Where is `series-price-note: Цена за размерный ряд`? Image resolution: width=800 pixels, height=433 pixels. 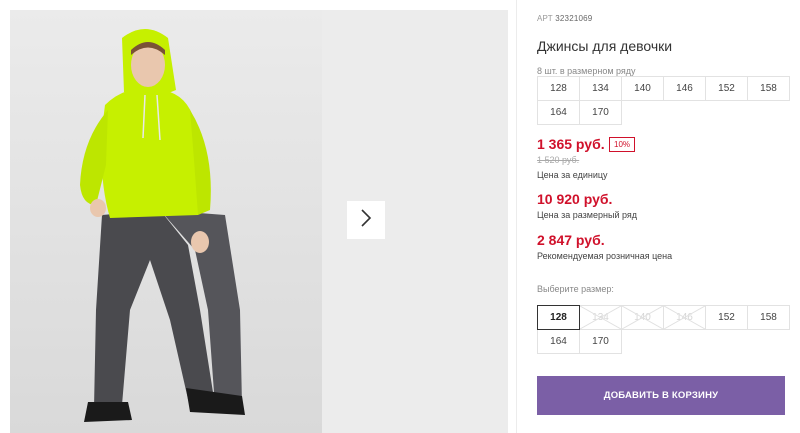 series-price-note: Цена за размерный ряд is located at coordinates (587, 215).